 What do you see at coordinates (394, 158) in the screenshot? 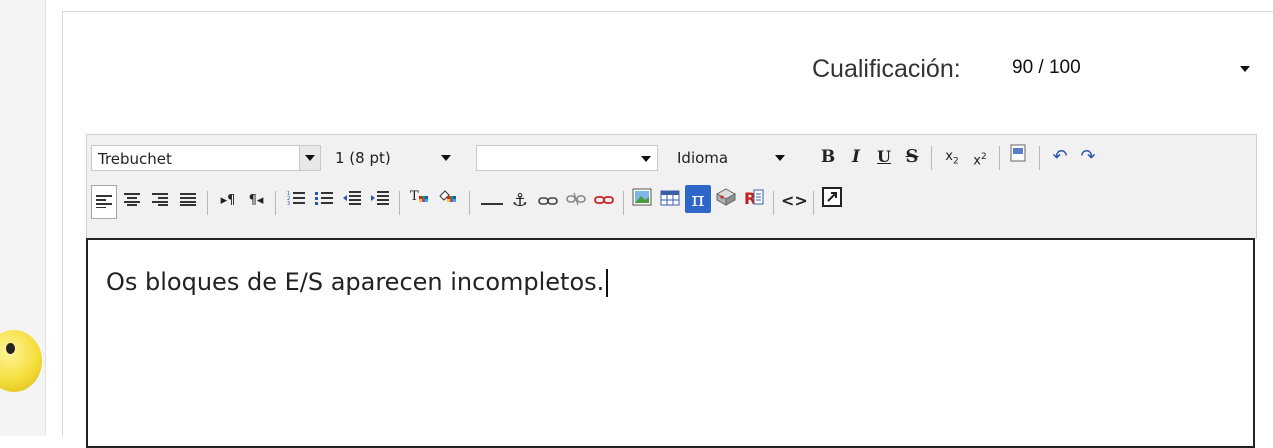
I see `font-size-select: 1 (8 pt)` at bounding box center [394, 158].